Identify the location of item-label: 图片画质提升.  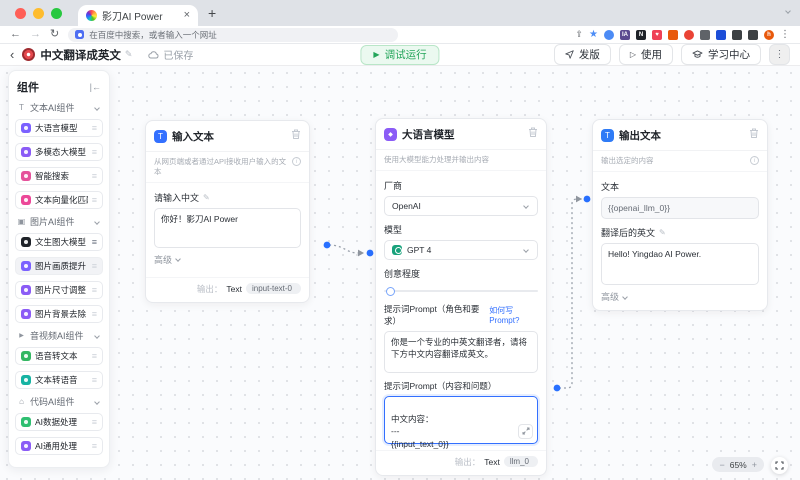
(61, 266).